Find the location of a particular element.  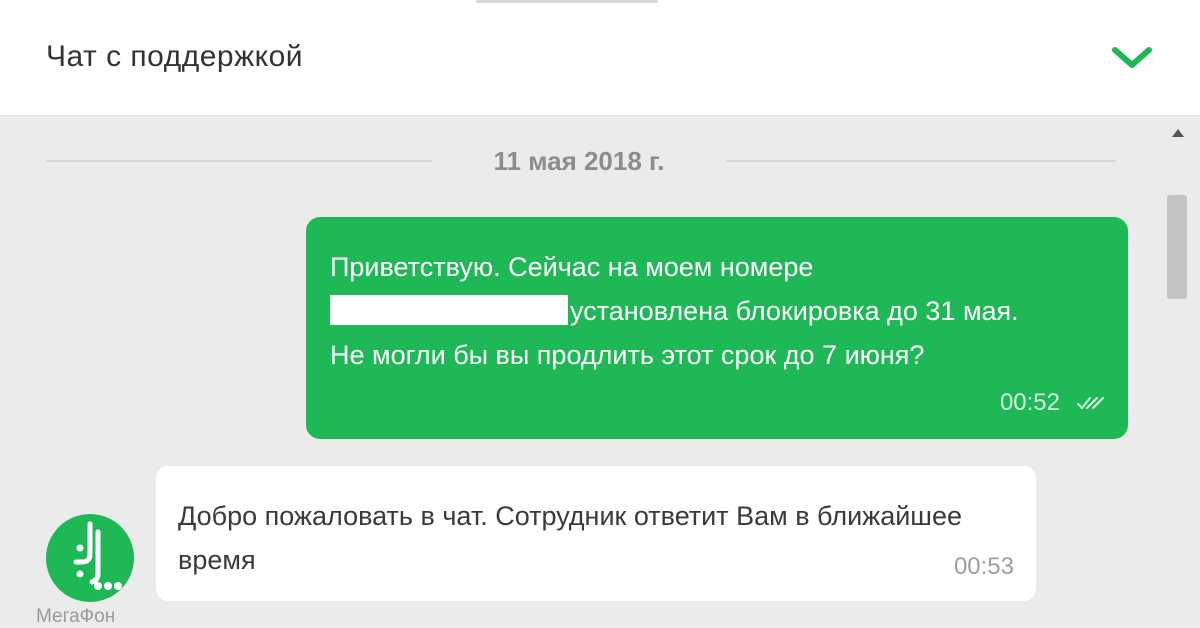

redacted-phone-number is located at coordinates (449, 310).